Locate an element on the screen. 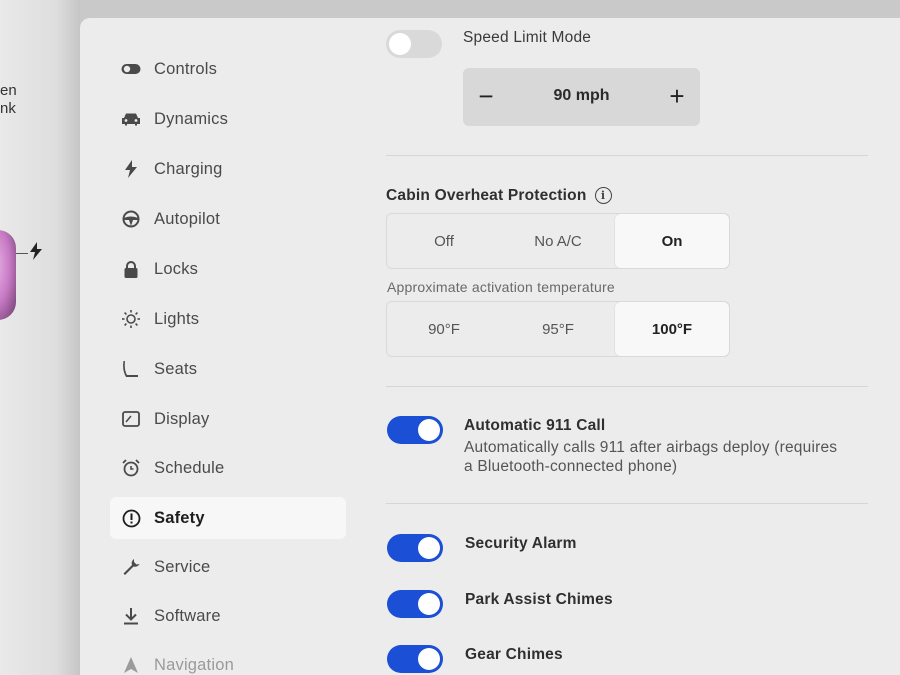 This screenshot has height=675, width=900. temp-option-95: 95°F is located at coordinates (558, 329).